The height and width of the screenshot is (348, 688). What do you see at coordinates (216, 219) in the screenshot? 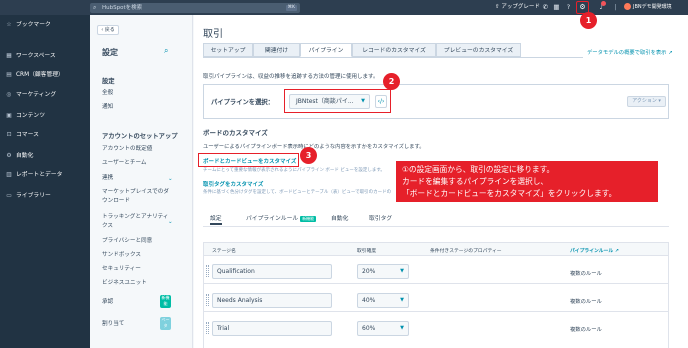
I see `subtab-settings: 設定` at bounding box center [216, 219].